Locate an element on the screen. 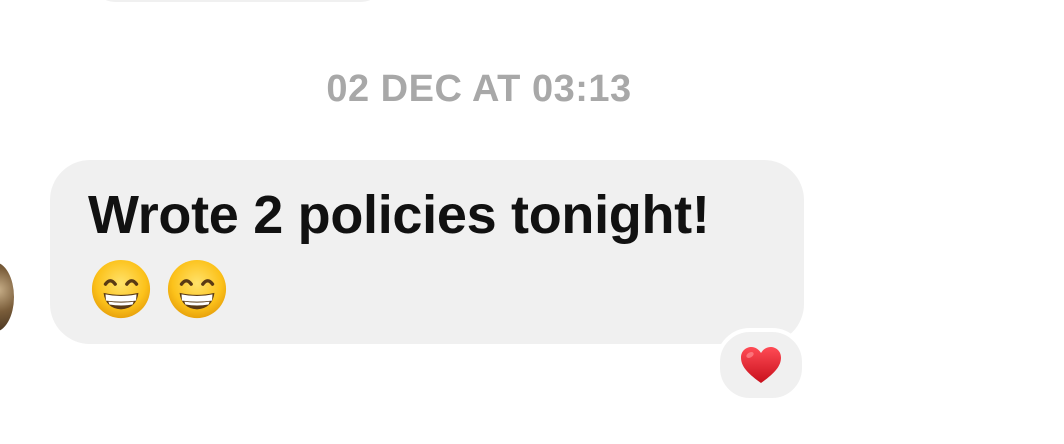 The height and width of the screenshot is (444, 1064). avatar is located at coordinates (7, 297).